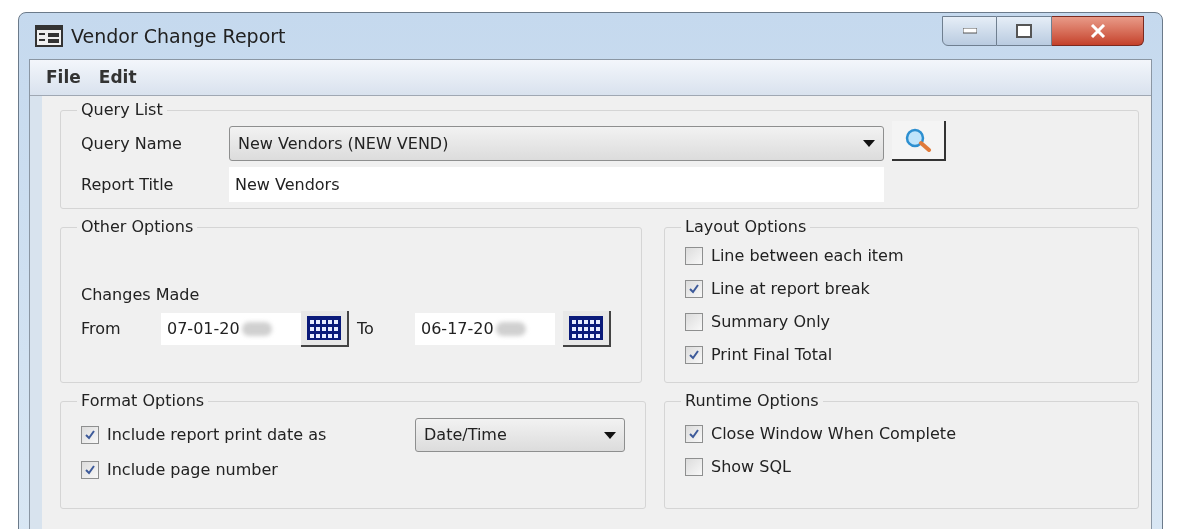  I want to click on search-icon, so click(918, 139).